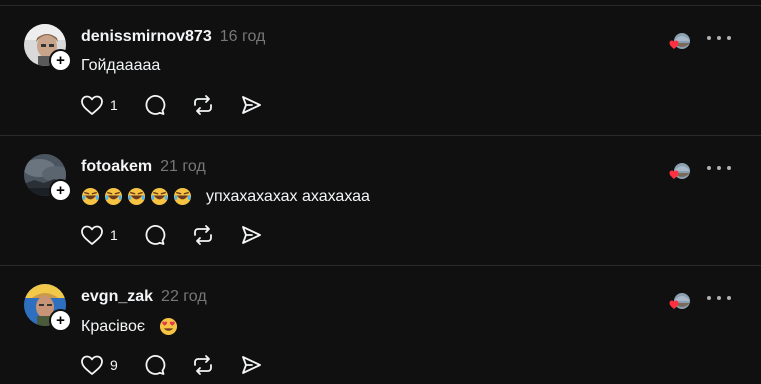 The width and height of the screenshot is (761, 384). Describe the element at coordinates (146, 37) in the screenshot. I see `username: denissmirnov873` at that location.